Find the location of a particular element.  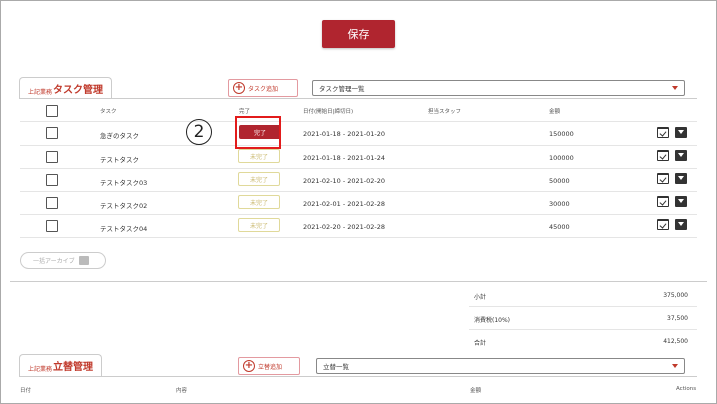

tab-expense-management: 上記業務 立替管理 is located at coordinates (61, 365).